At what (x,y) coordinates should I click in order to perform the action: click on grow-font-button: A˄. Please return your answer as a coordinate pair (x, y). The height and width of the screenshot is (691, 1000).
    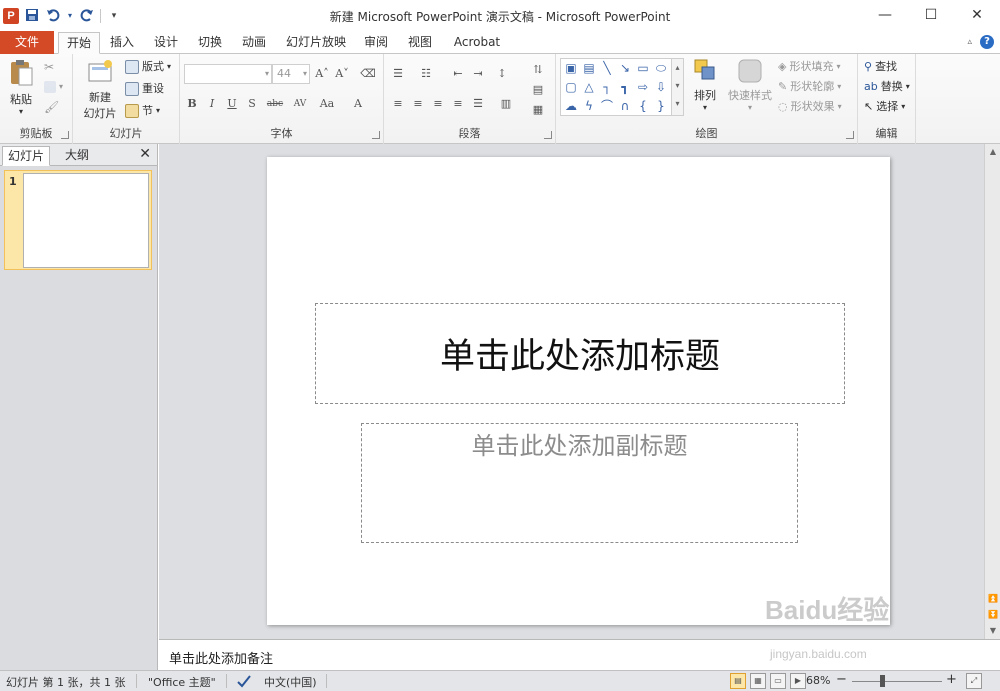
    Looking at the image, I should click on (322, 74).